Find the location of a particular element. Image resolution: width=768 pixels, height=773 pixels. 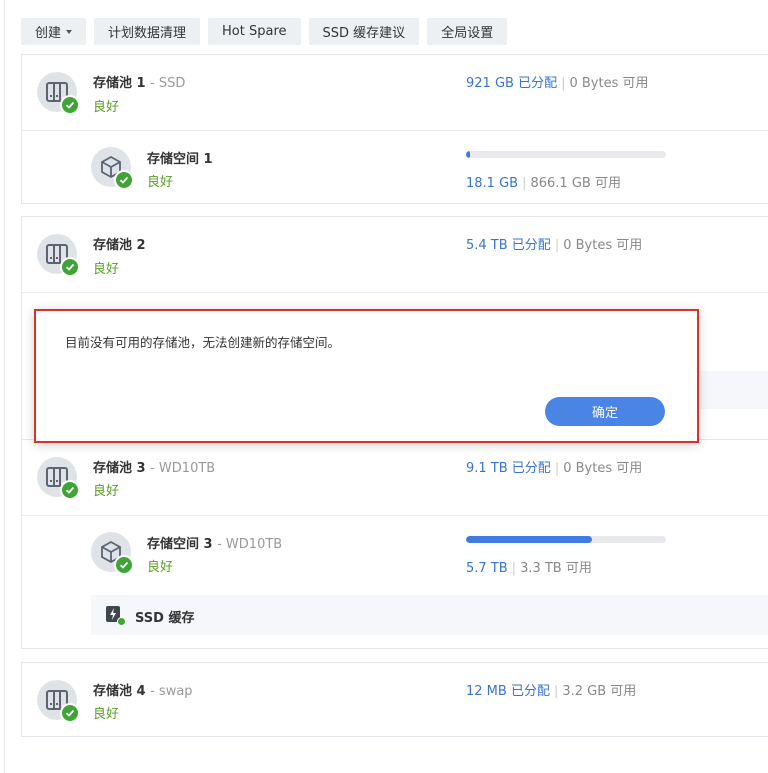

storage-pool-card: 存储池 4 - swap 良好 12 MB 已分配 | 3.2 GB 可用 is located at coordinates (394, 699).